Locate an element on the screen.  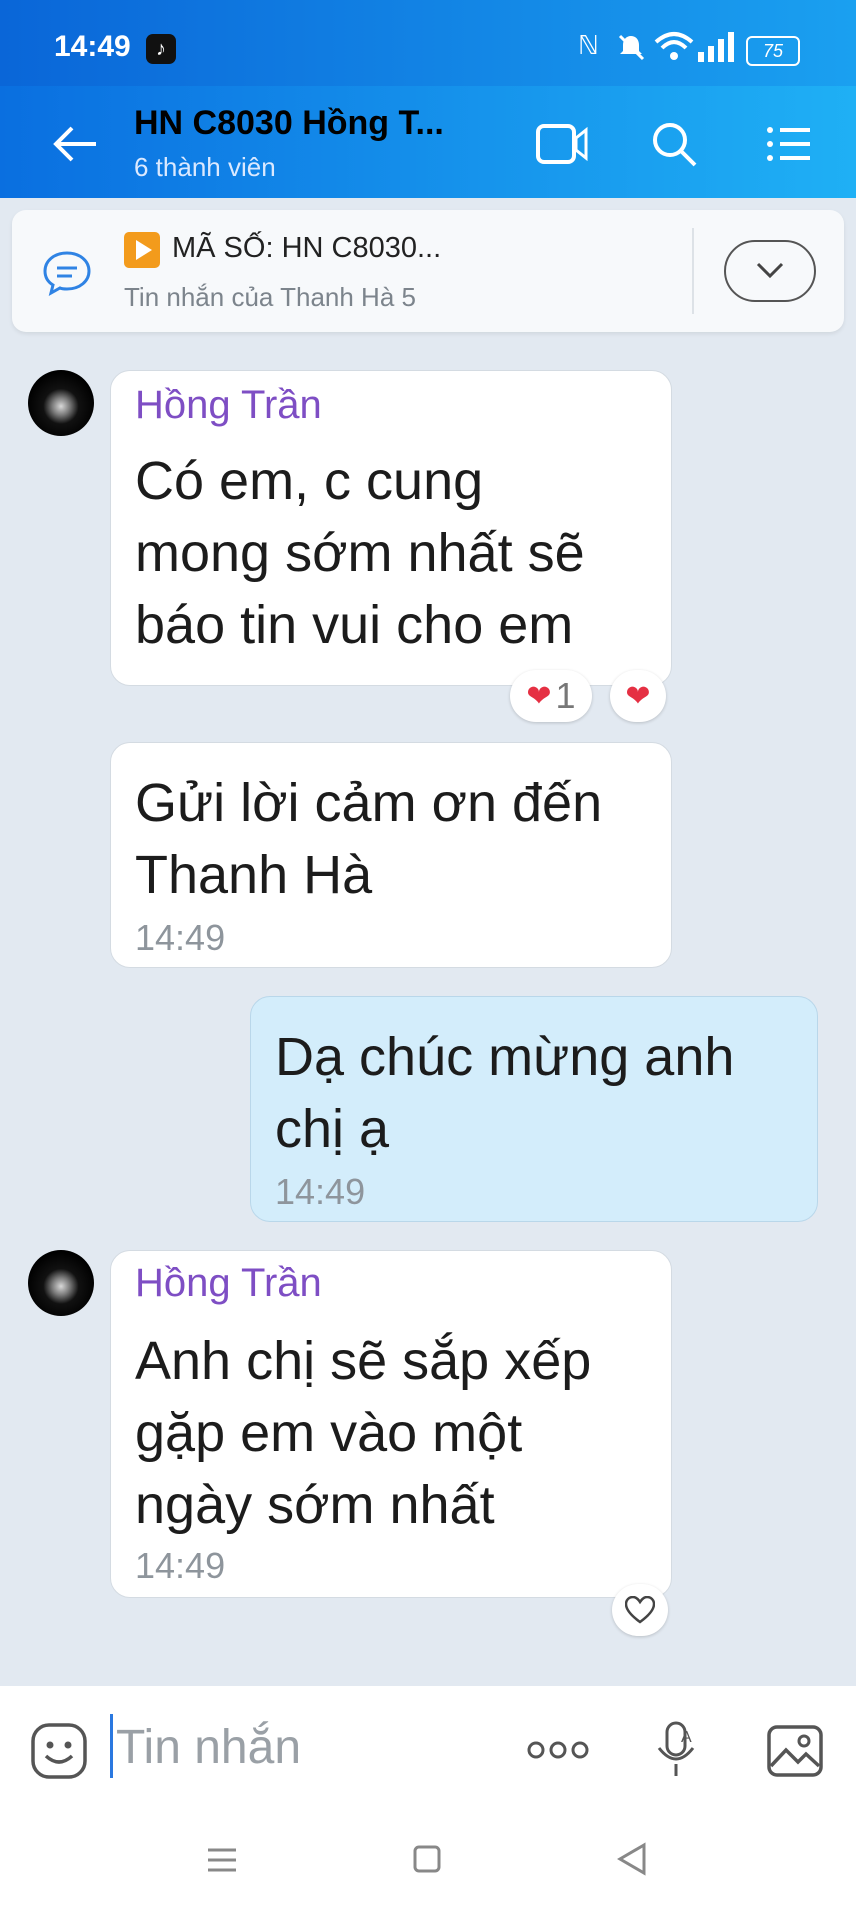
video-call-icon is located at coordinates (562, 144).